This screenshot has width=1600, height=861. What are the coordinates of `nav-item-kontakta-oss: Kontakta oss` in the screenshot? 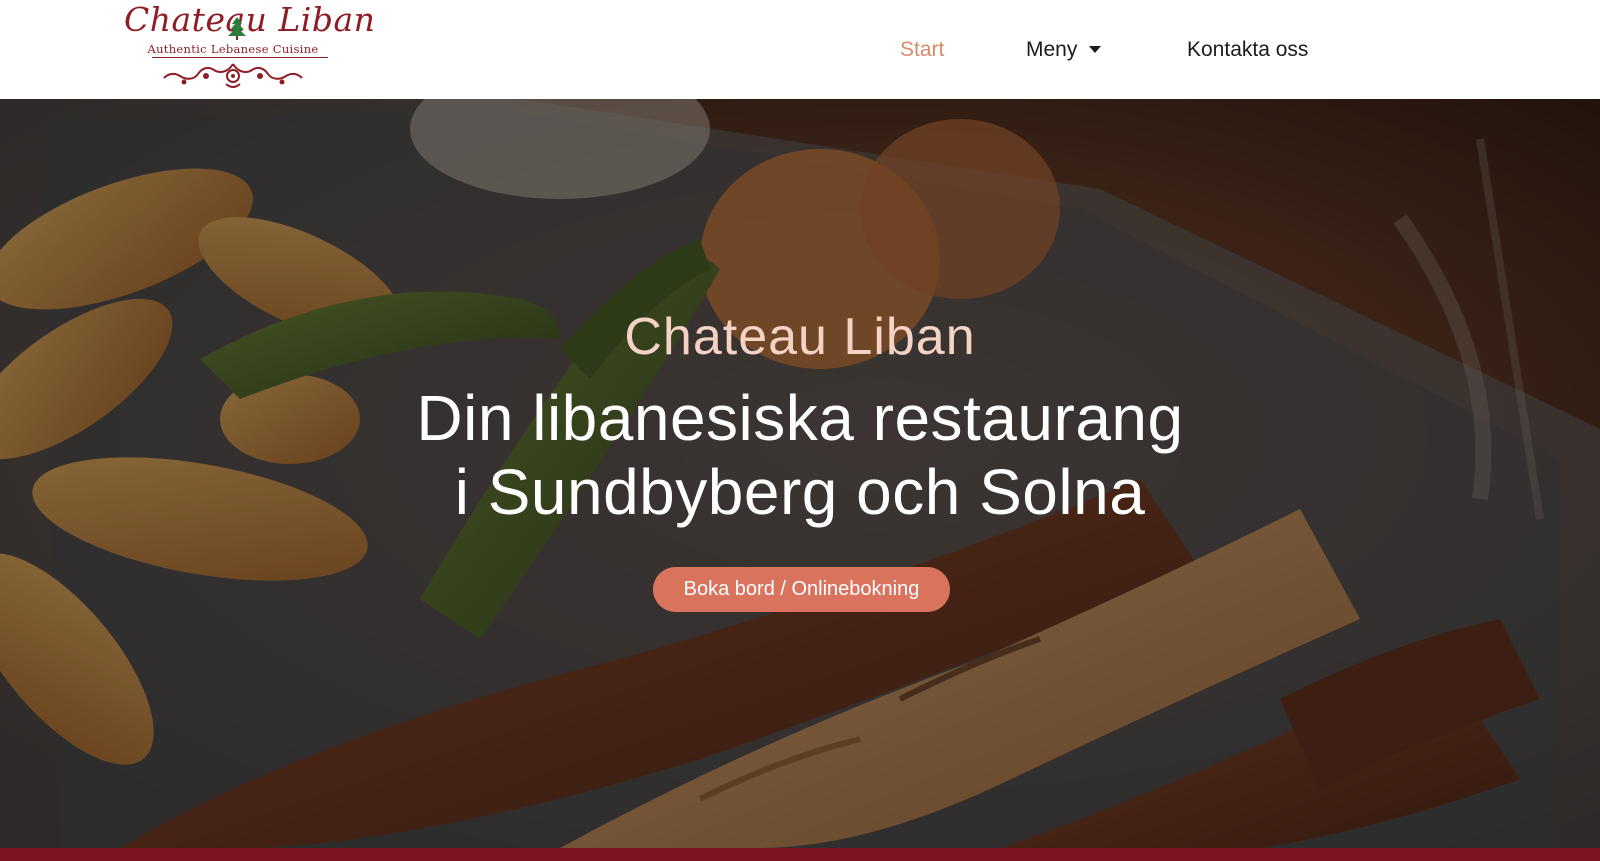 It's located at (1247, 50).